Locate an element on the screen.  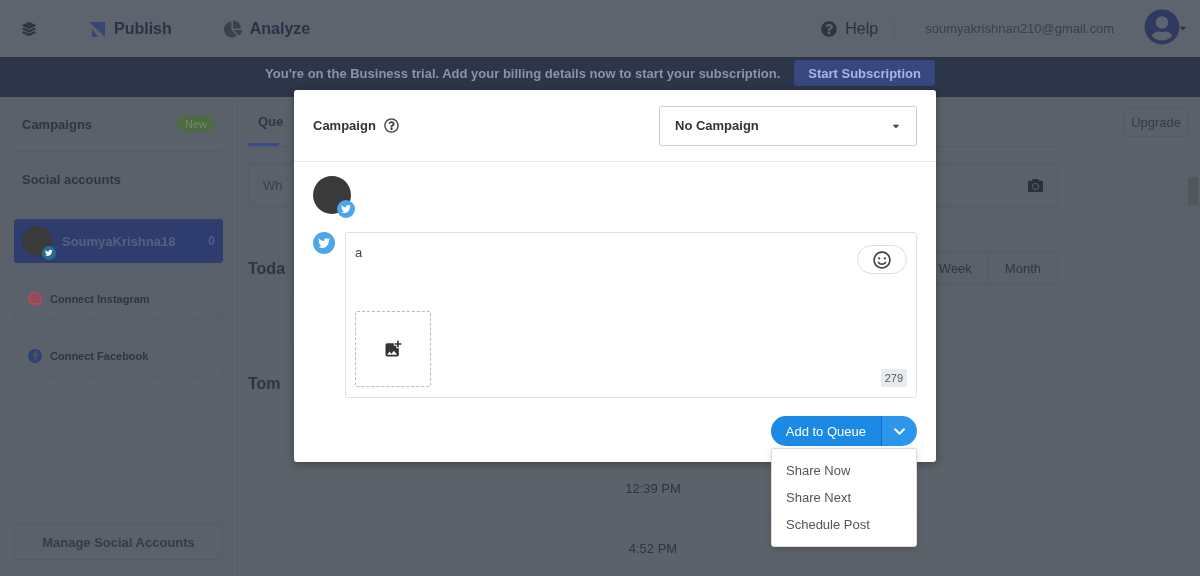
add-image-icon is located at coordinates (393, 349).